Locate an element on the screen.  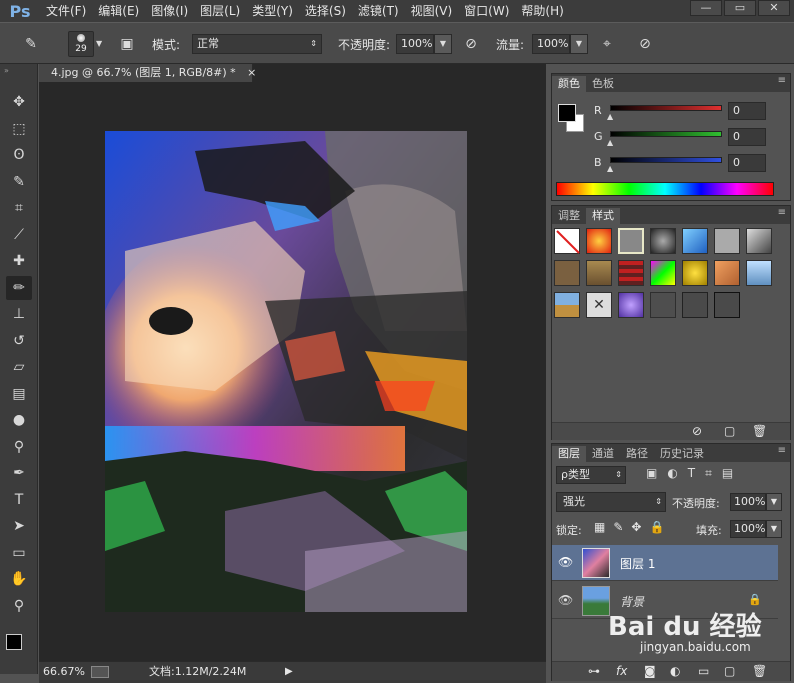
chevron-down-icon: ▼ is located at coordinates (774, 502).